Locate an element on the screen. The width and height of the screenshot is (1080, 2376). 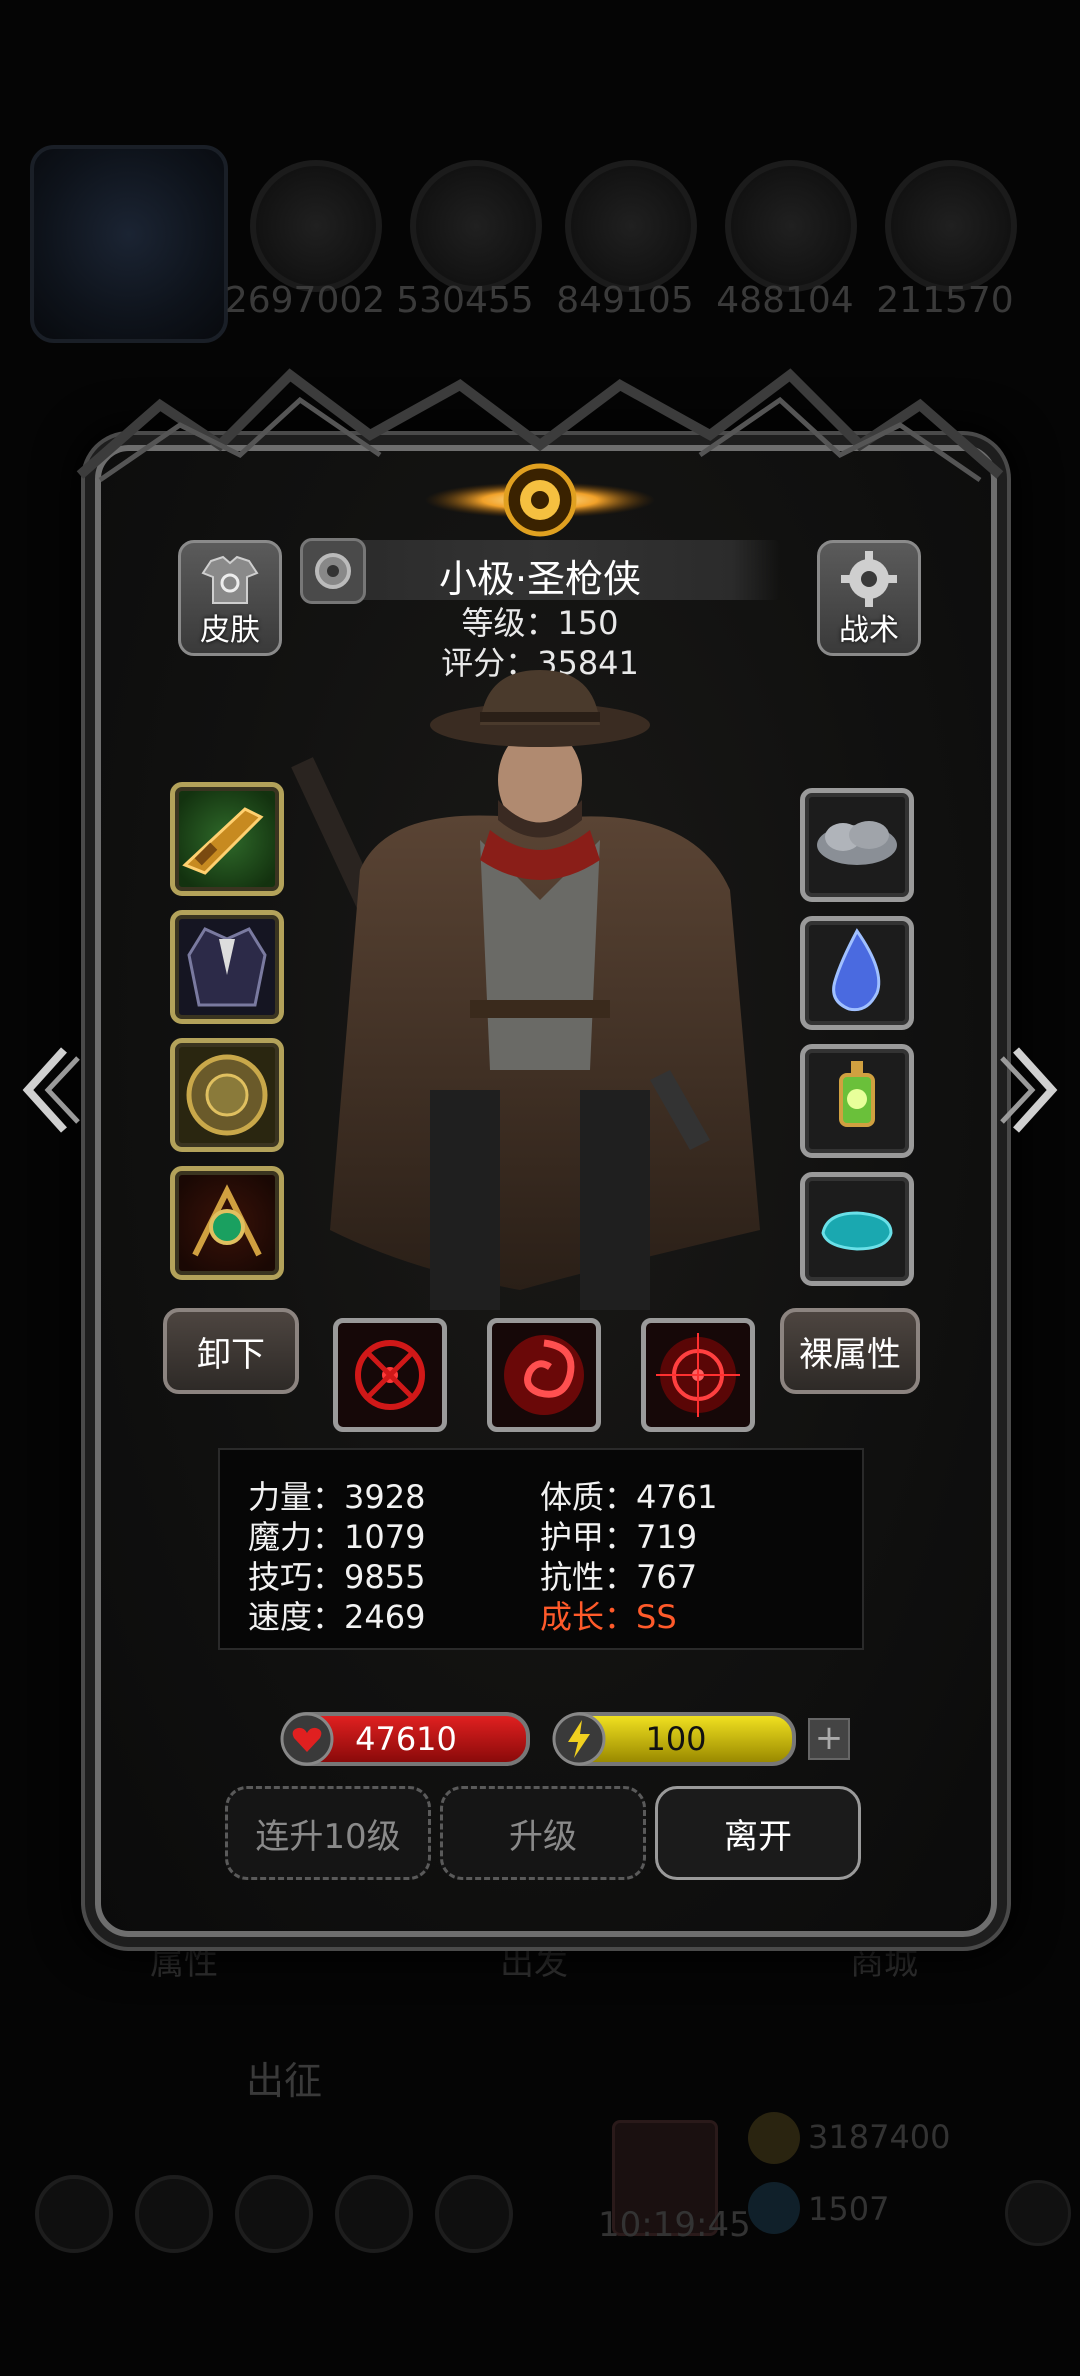
cloud-icon is located at coordinates (857, 843).